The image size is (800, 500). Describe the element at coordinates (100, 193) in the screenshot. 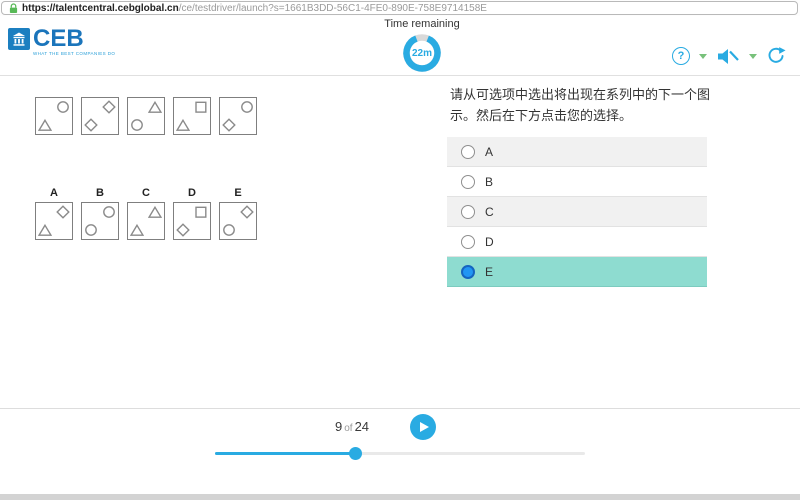

I see `option-label: B` at that location.